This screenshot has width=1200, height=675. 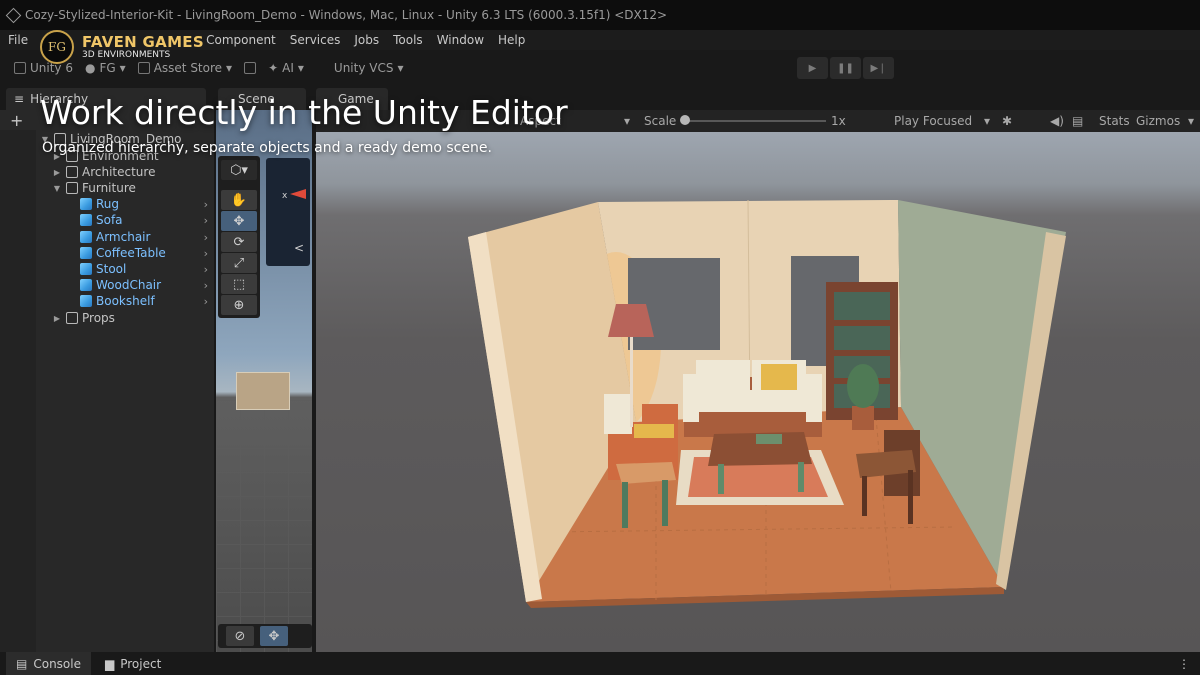 I want to click on scale-tool-button: ⤢, so click(x=239, y=263).